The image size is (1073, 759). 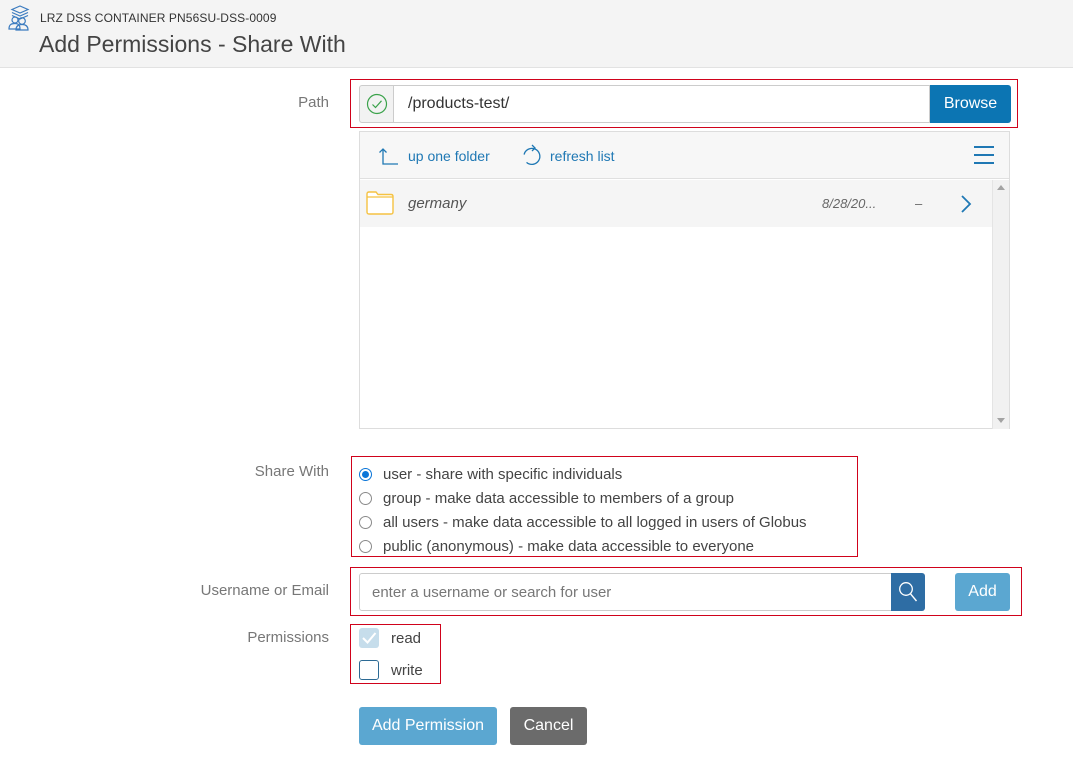 I want to click on cancel-button: Cancel, so click(x=548, y=726).